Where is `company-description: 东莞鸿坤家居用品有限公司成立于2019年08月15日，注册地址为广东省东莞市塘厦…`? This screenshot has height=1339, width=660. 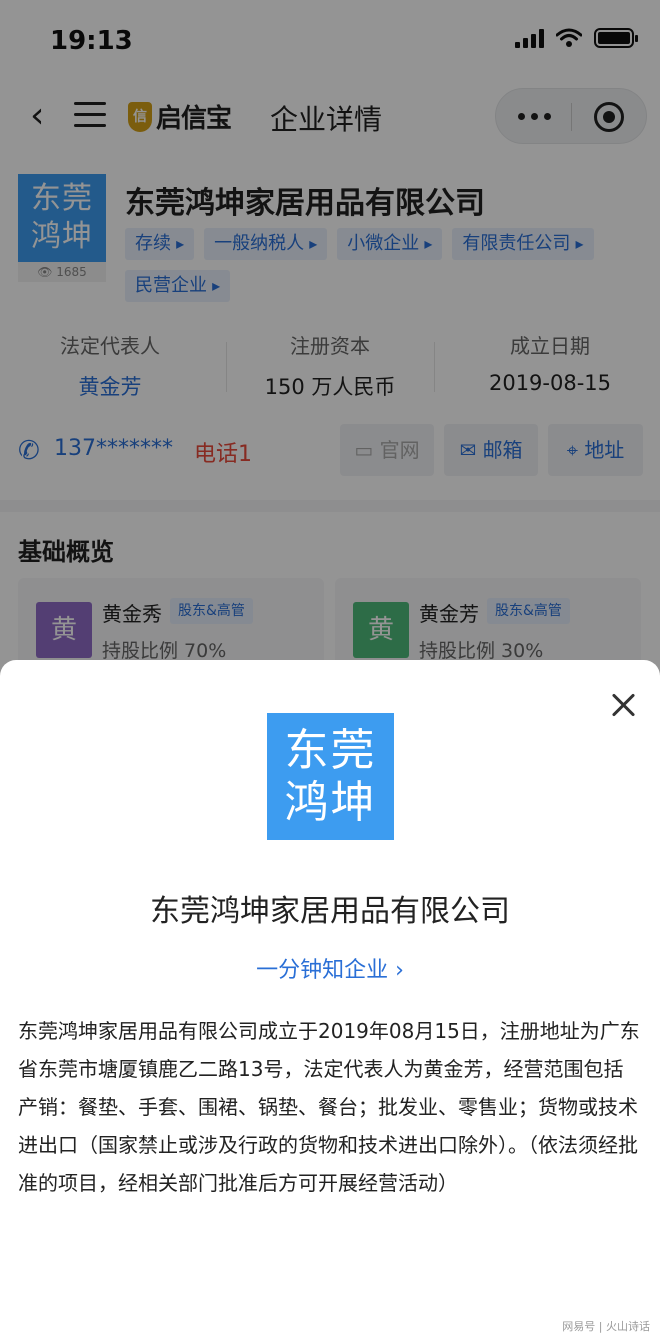
company-description: 东莞鸿坤家居用品有限公司成立于2019年08月15日，注册地址为广东省东莞市塘厦… is located at coordinates (329, 1107).